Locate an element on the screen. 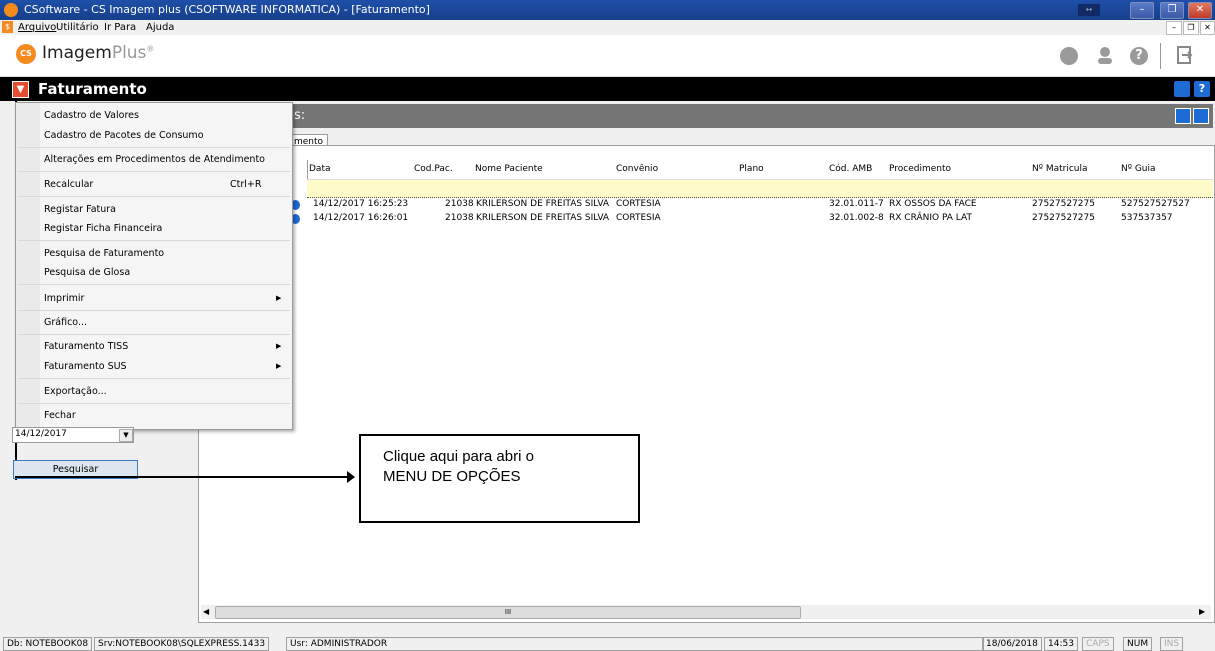 This screenshot has width=1215, height=651. col-amb: Cód. AMB is located at coordinates (850, 169).